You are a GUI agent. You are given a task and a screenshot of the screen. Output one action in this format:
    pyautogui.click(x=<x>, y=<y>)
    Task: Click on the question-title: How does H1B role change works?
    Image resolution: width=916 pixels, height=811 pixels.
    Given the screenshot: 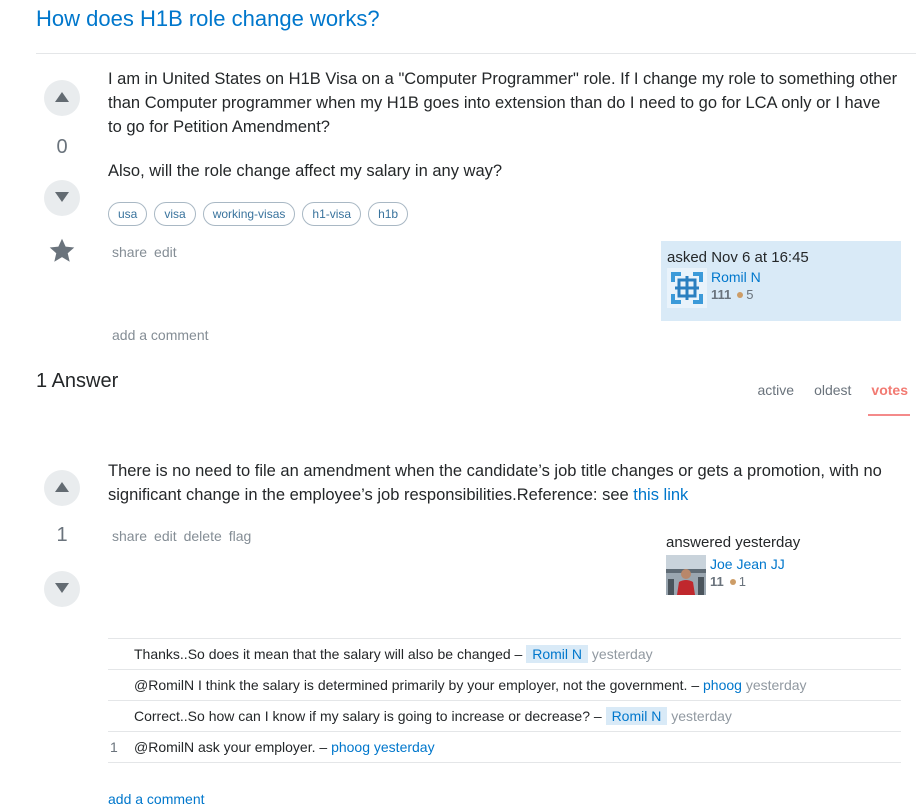 What is the action you would take?
    pyautogui.click(x=208, y=19)
    